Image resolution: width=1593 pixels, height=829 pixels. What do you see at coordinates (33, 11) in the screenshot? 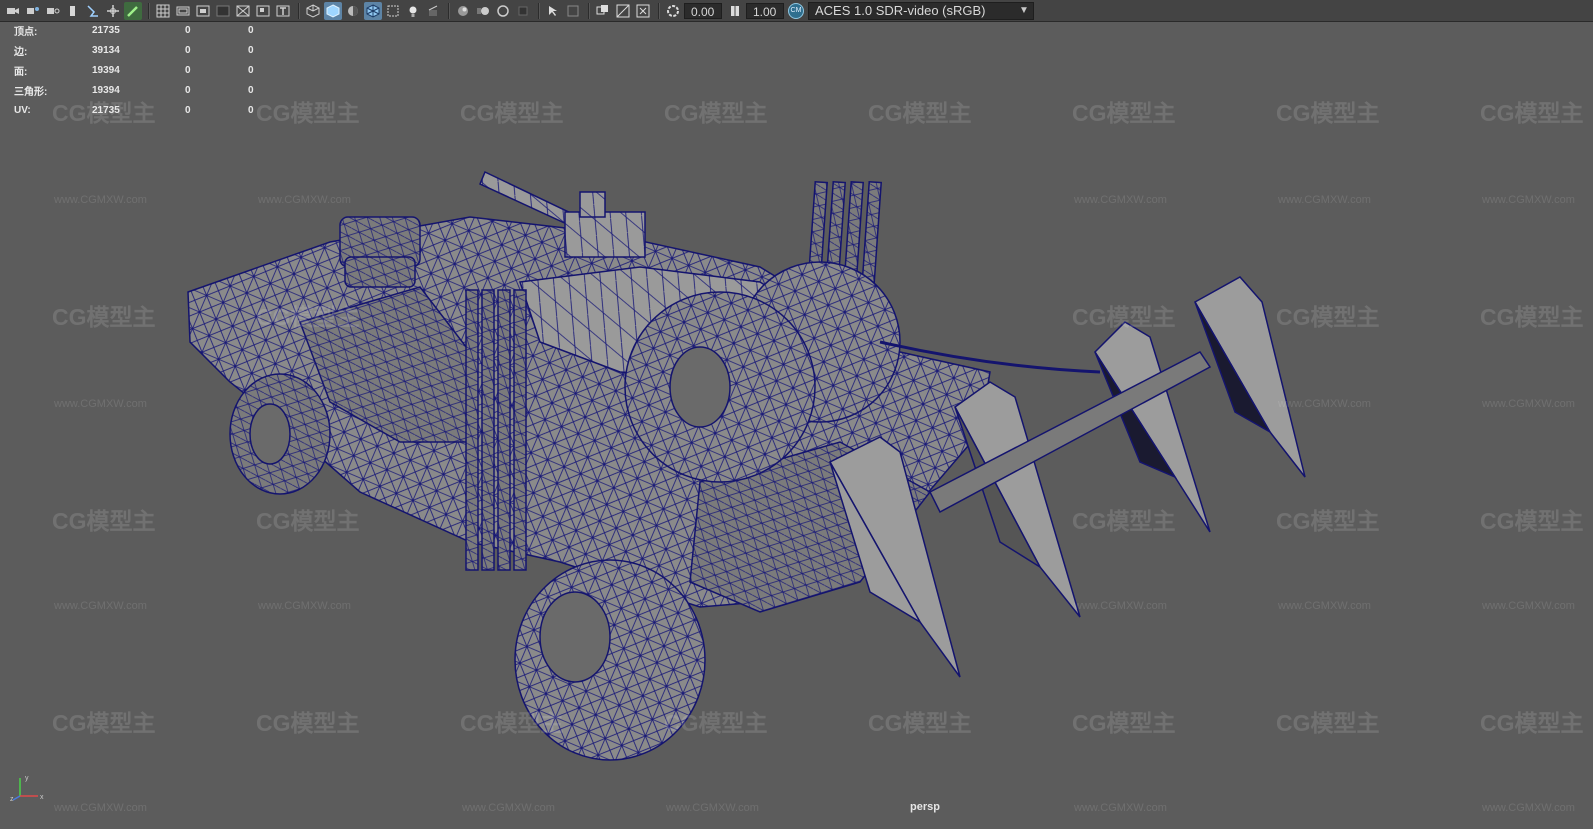
I see `camera-attr-icon` at bounding box center [33, 11].